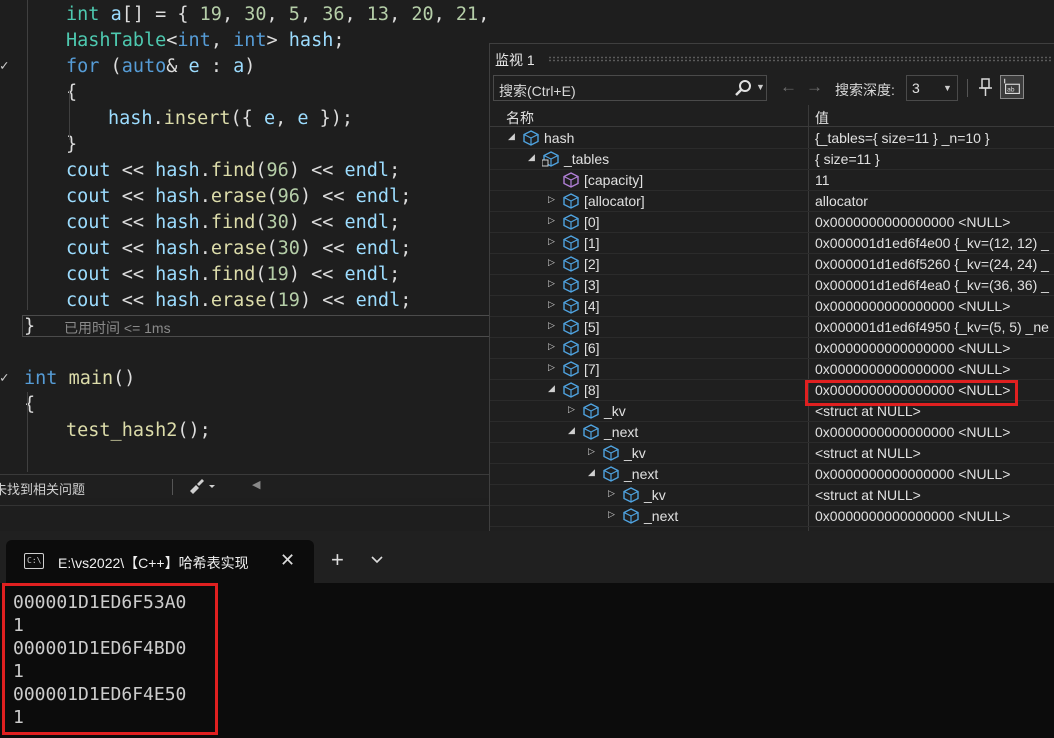  What do you see at coordinates (760, 87) in the screenshot?
I see `search-options-chevron-down-icon: ▼` at bounding box center [760, 87].